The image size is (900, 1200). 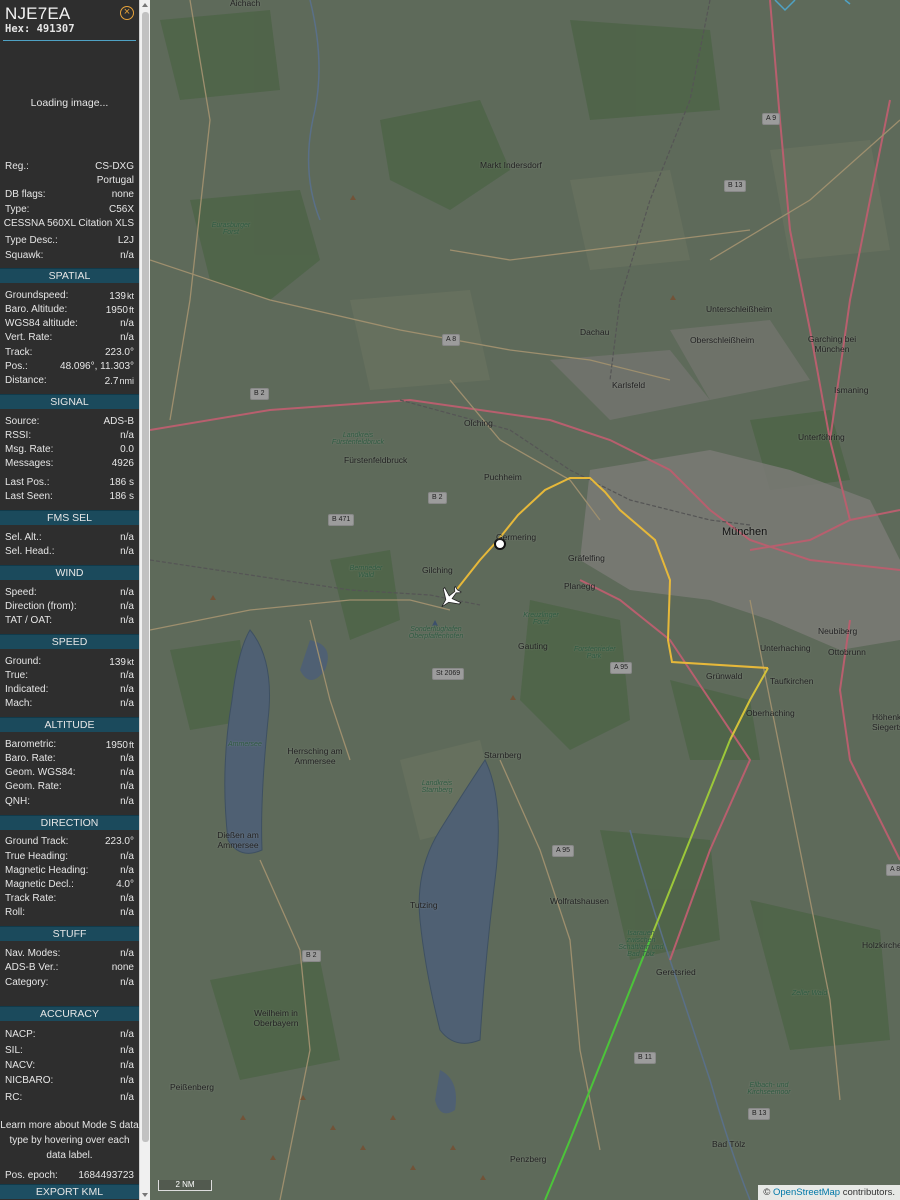 I want to click on place-label: Planegg, so click(x=580, y=586).